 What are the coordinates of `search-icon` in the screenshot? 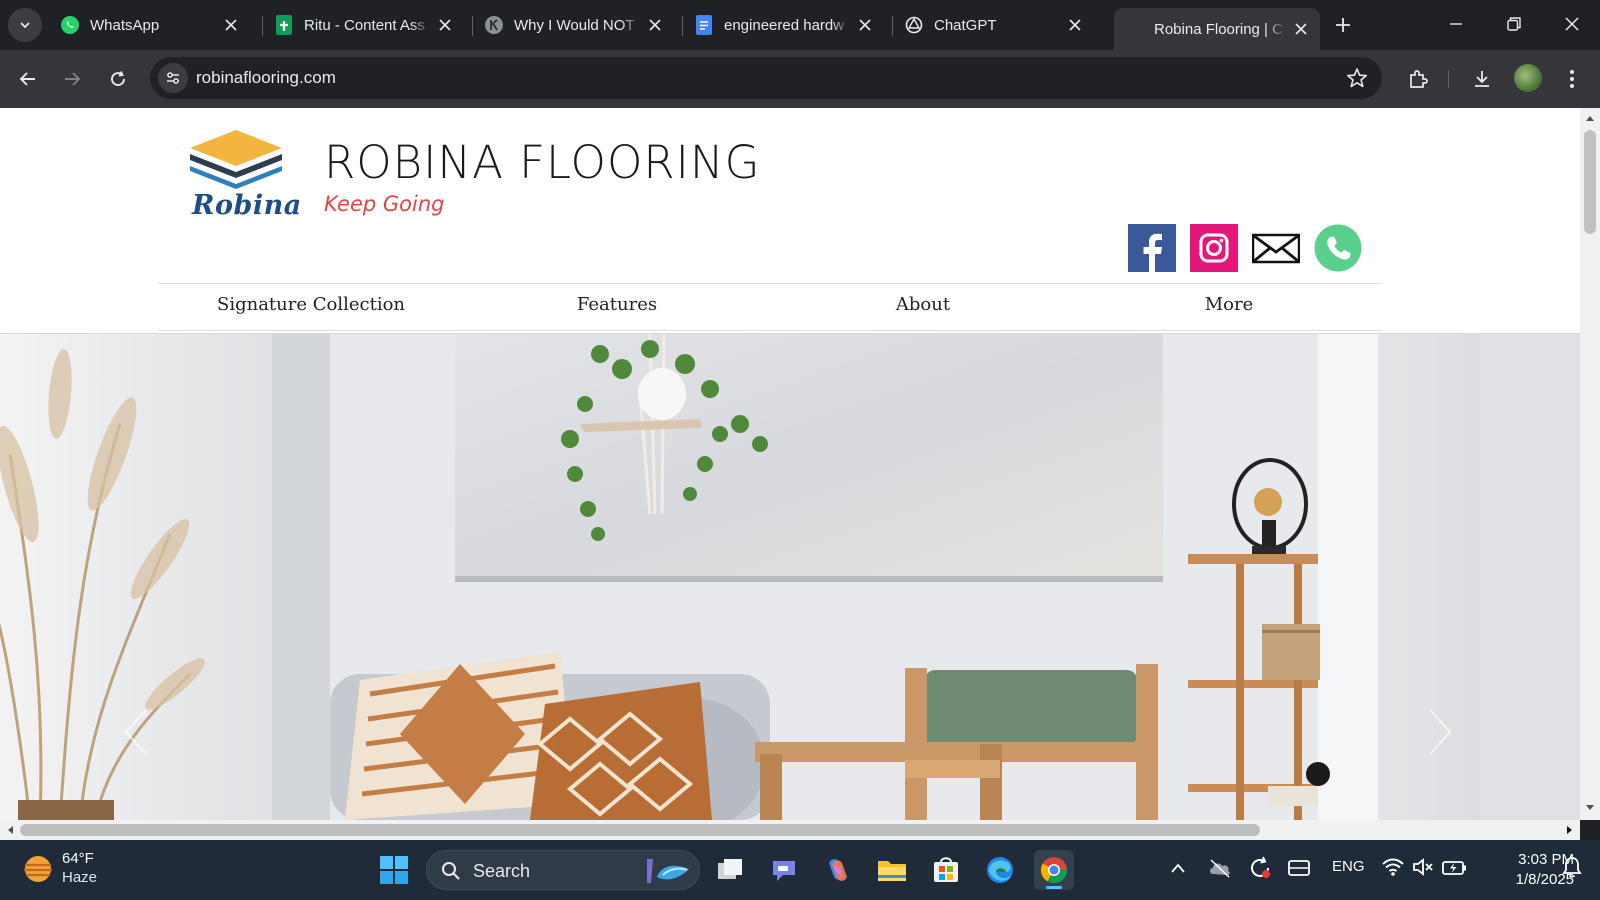 It's located at (451, 871).